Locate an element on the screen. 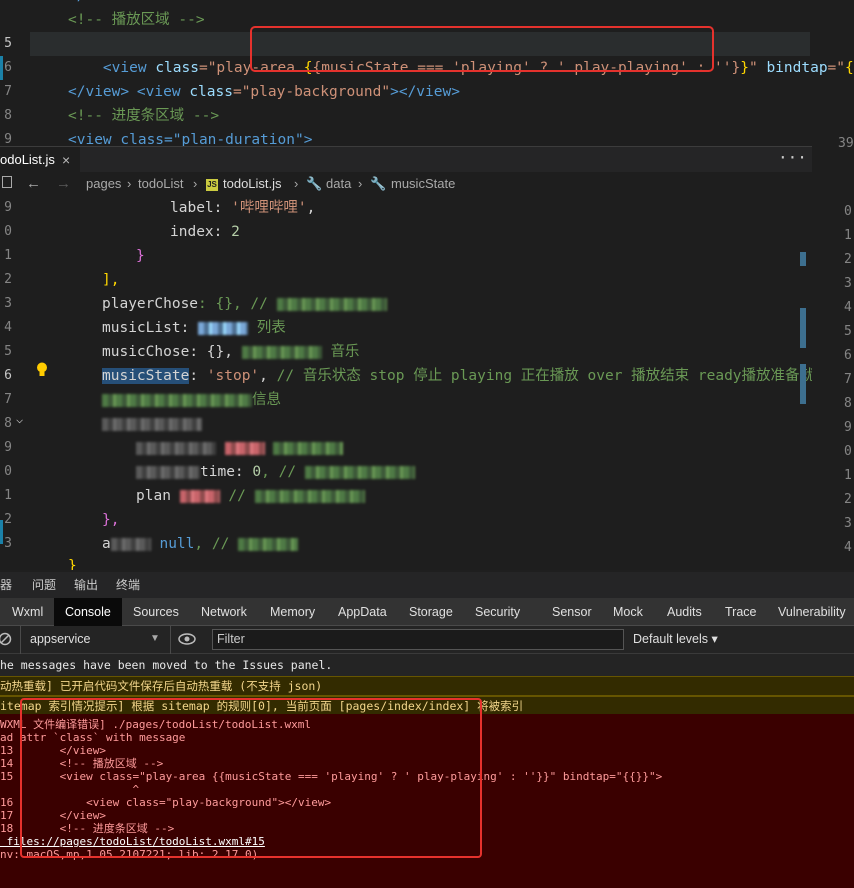  tab-mock: Mock is located at coordinates (628, 612).